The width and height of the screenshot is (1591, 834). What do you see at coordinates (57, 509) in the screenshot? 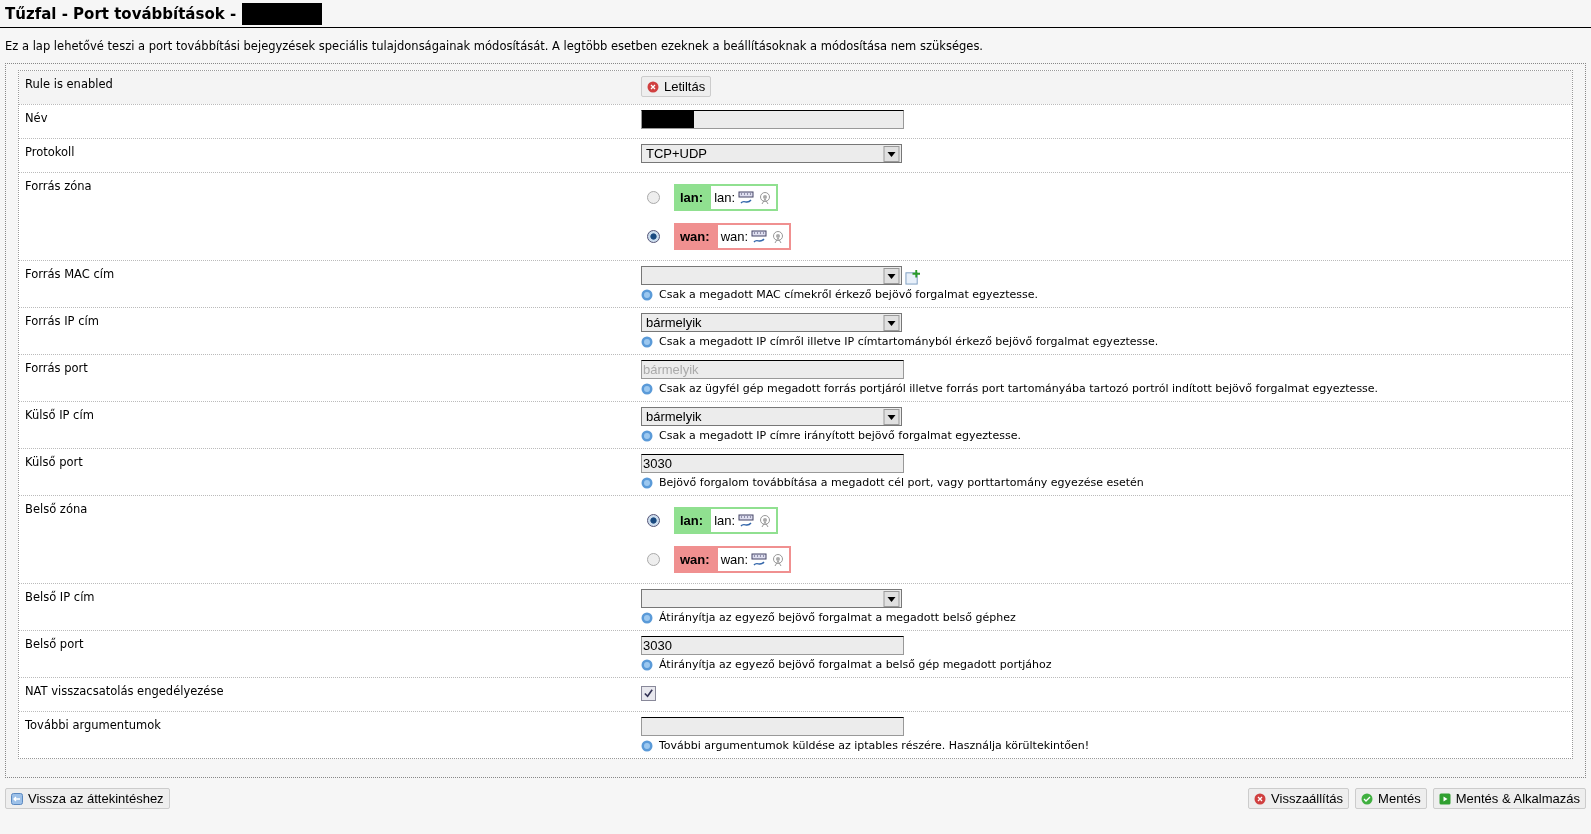
I see `field-label: Belső zóna` at bounding box center [57, 509].